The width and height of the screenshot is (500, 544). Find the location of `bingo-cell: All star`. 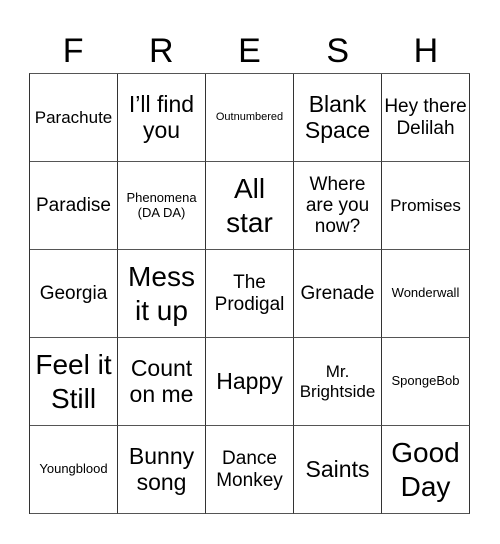

bingo-cell: All star is located at coordinates (250, 206).